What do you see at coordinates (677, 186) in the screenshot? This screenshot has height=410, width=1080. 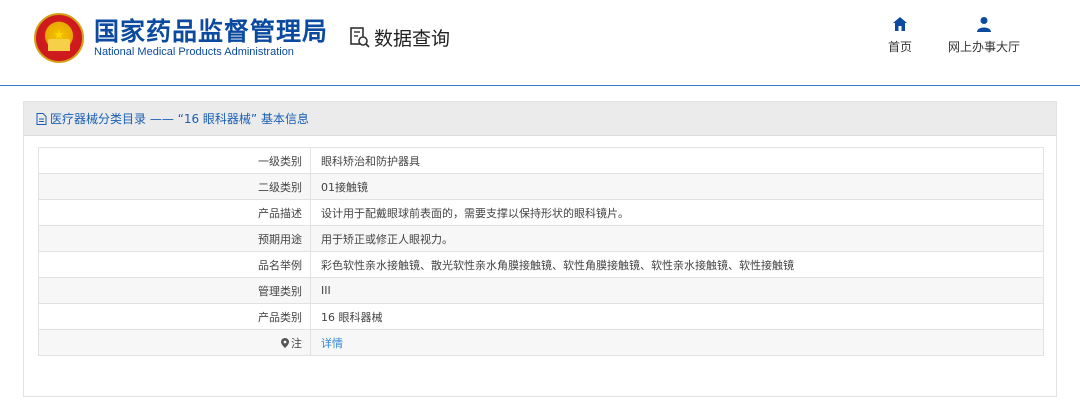 I see `row-value: 01接触镜` at bounding box center [677, 186].